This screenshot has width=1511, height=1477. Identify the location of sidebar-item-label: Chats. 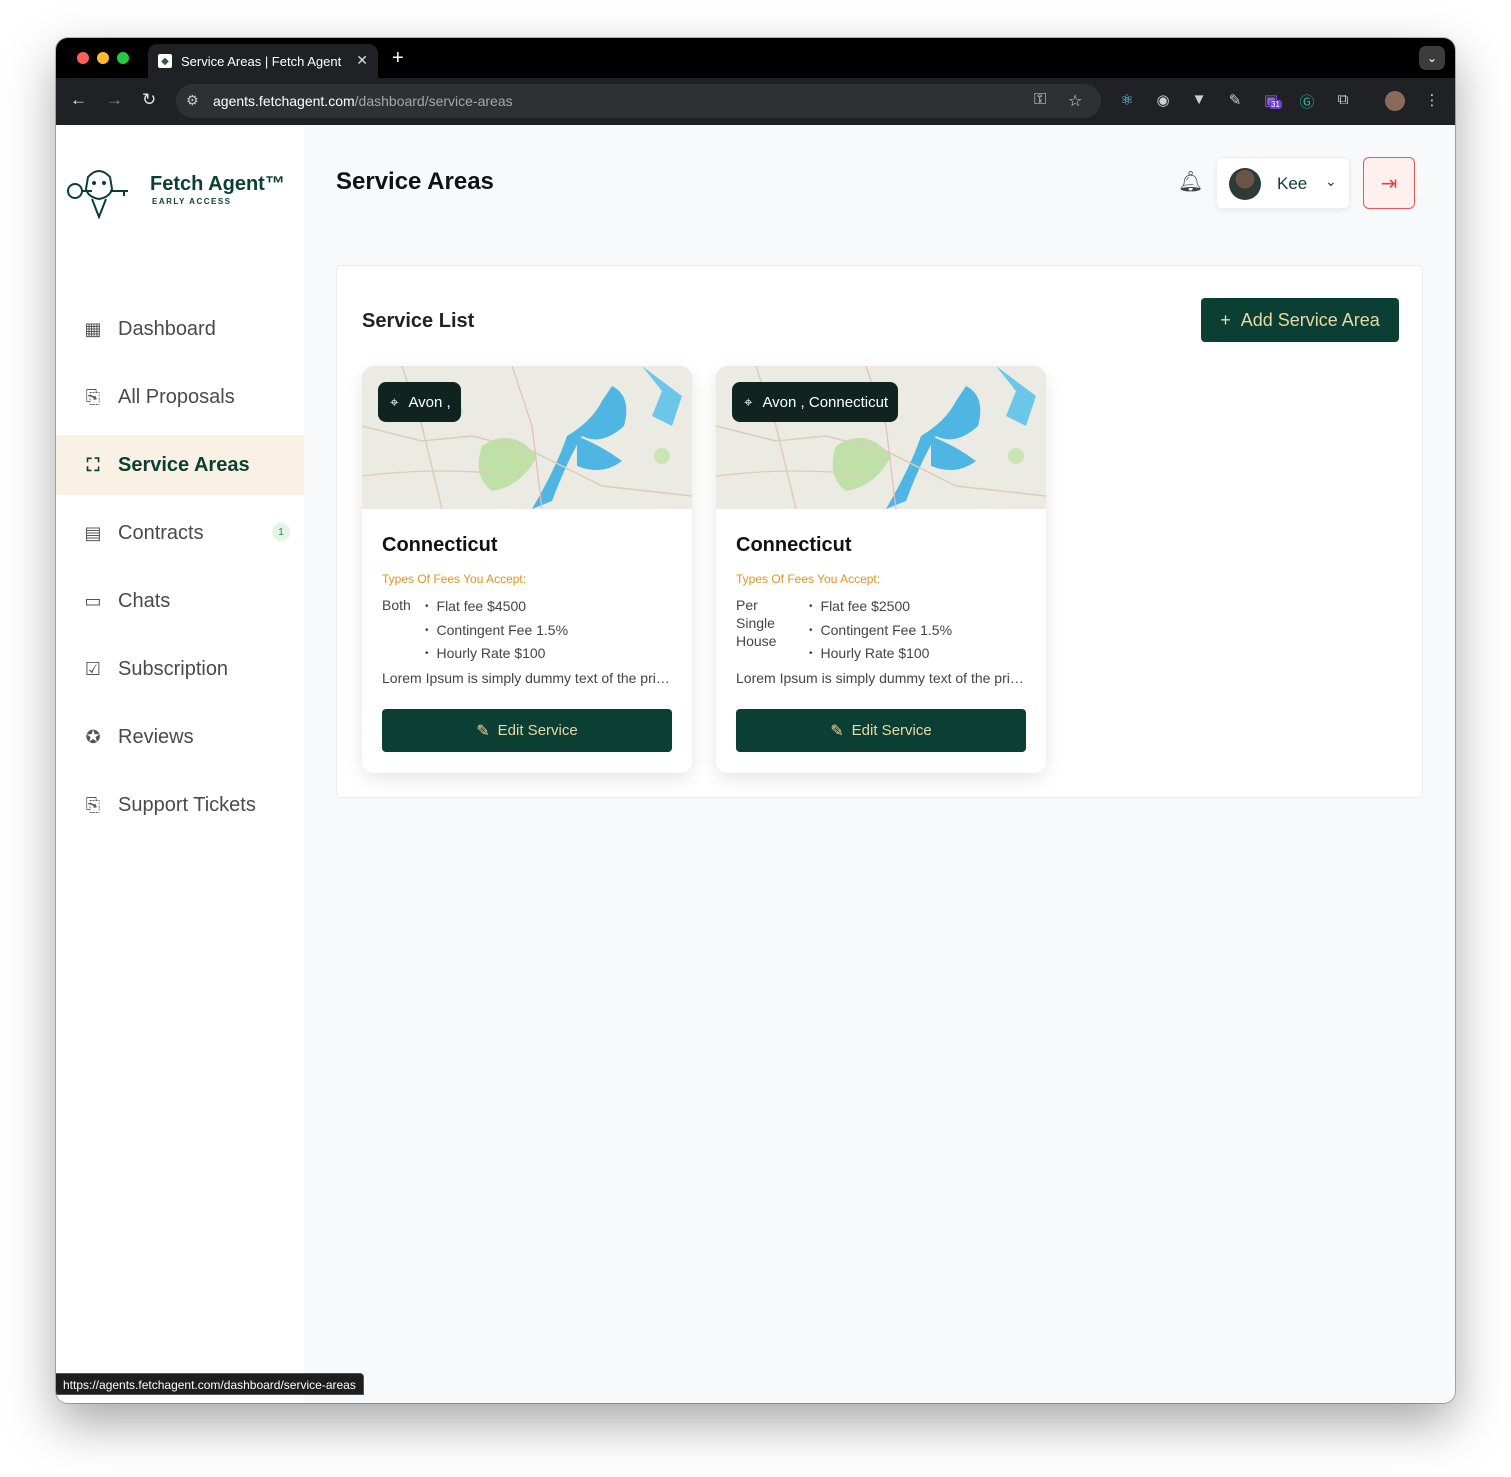
(144, 600).